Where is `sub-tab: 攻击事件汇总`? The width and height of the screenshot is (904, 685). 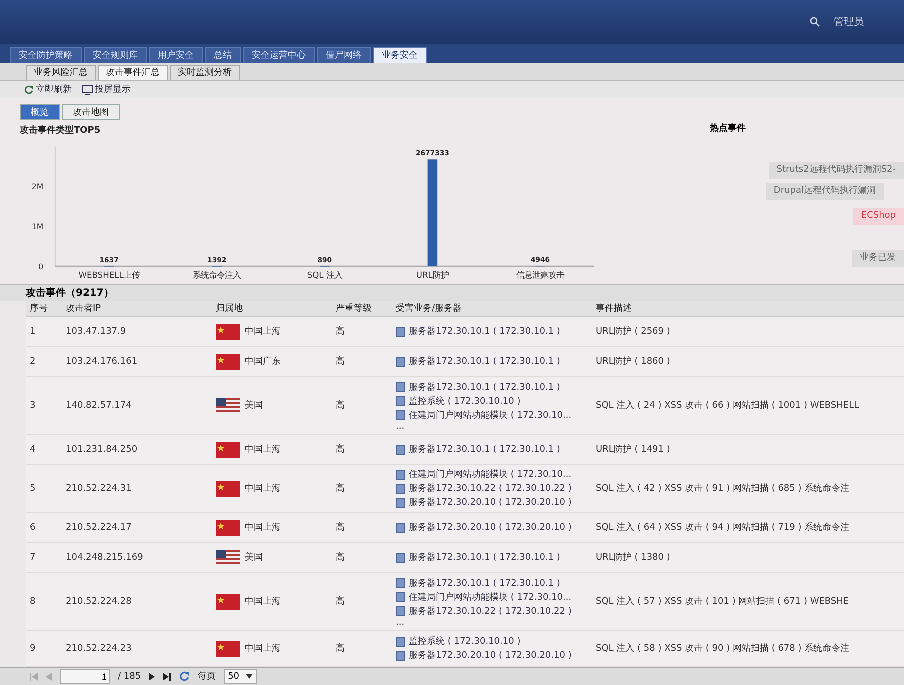 sub-tab: 攻击事件汇总 is located at coordinates (133, 72).